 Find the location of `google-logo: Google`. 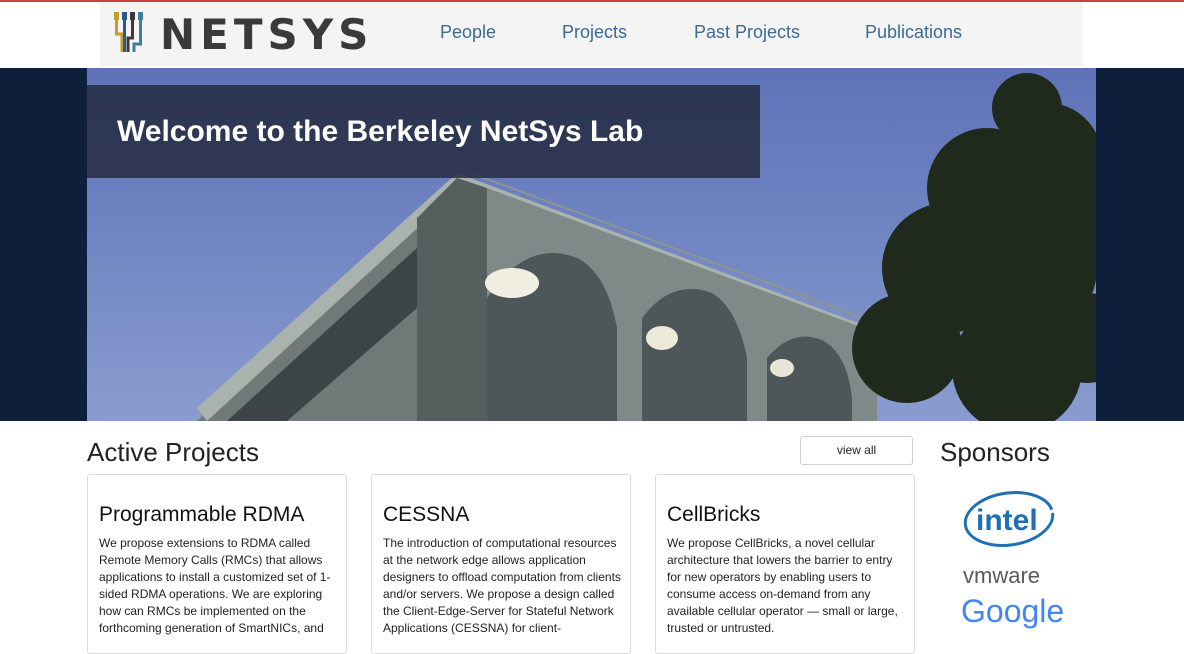

google-logo: Google is located at coordinates (1012, 612).